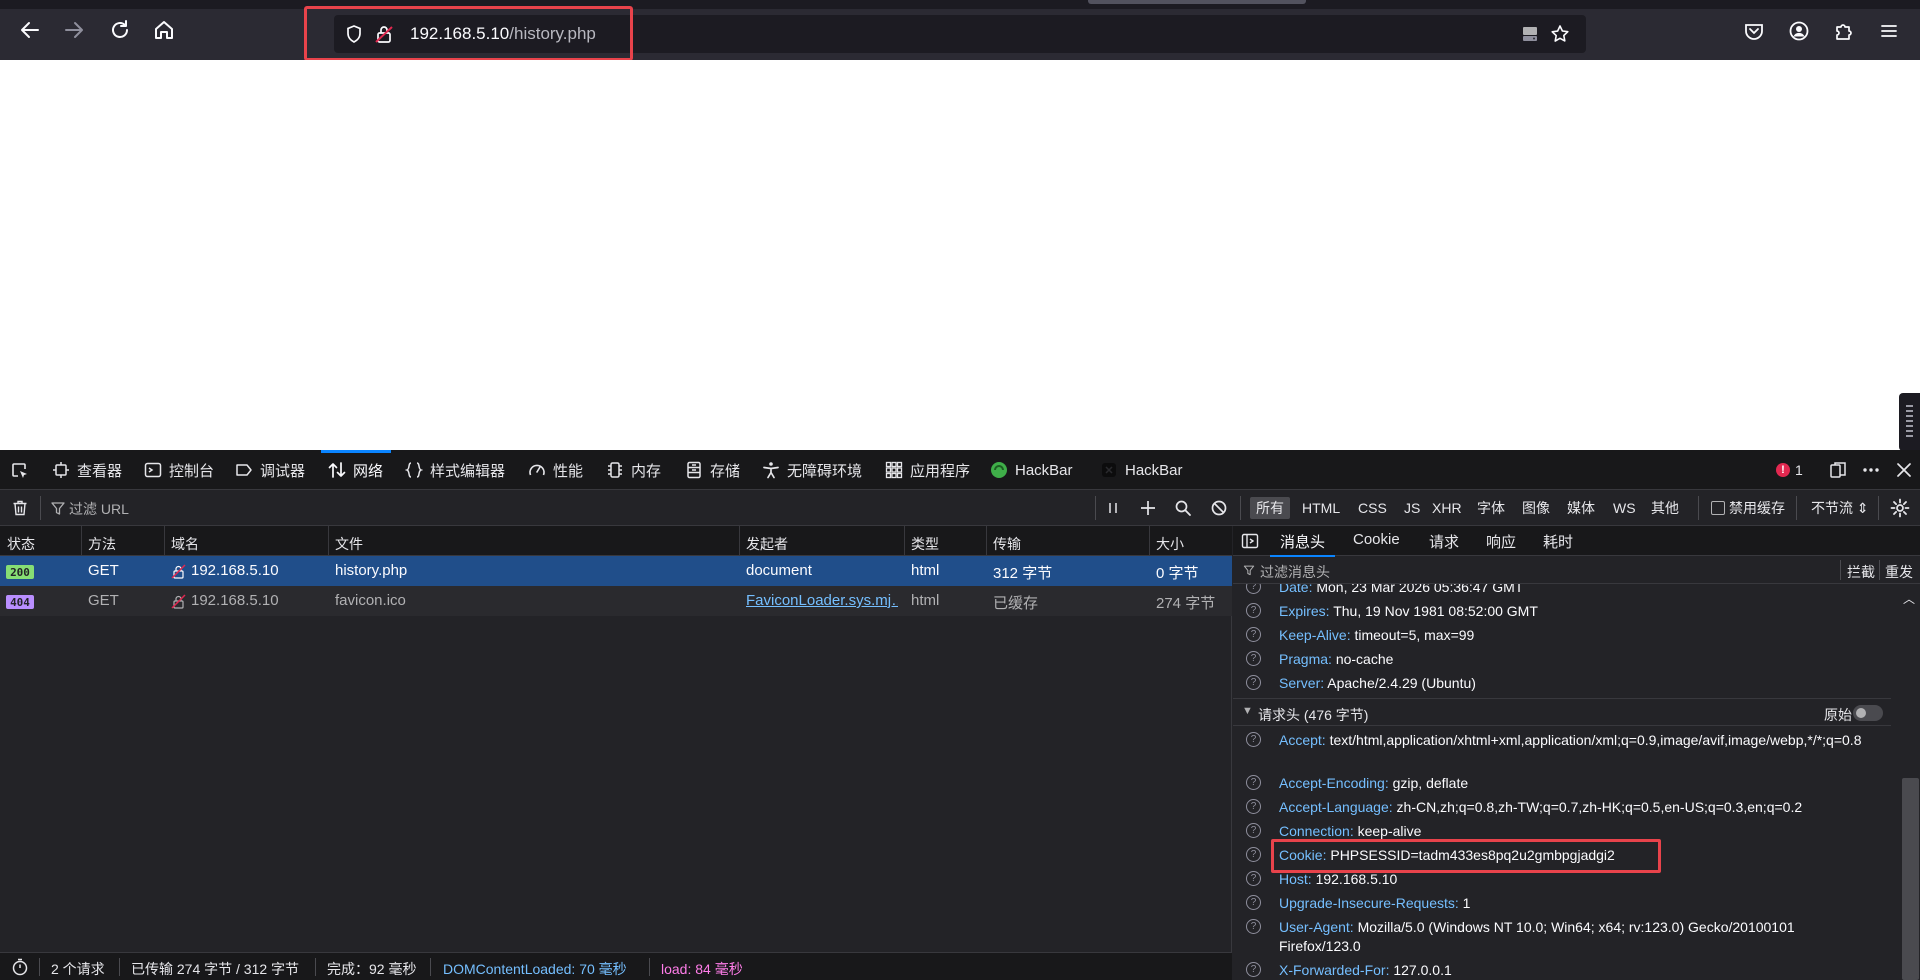  What do you see at coordinates (1466, 856) in the screenshot?
I see `cookie-highlight-box` at bounding box center [1466, 856].